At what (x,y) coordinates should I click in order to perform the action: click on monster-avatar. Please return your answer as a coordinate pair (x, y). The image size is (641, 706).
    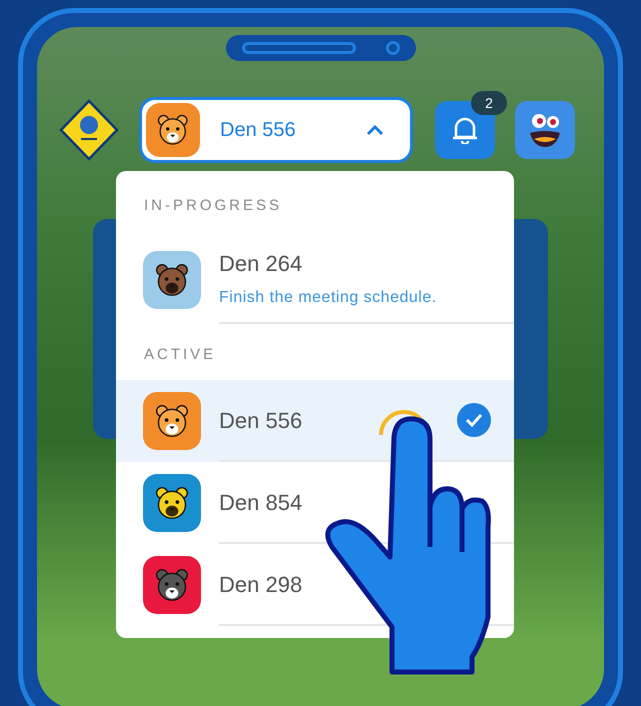
    Looking at the image, I should click on (545, 130).